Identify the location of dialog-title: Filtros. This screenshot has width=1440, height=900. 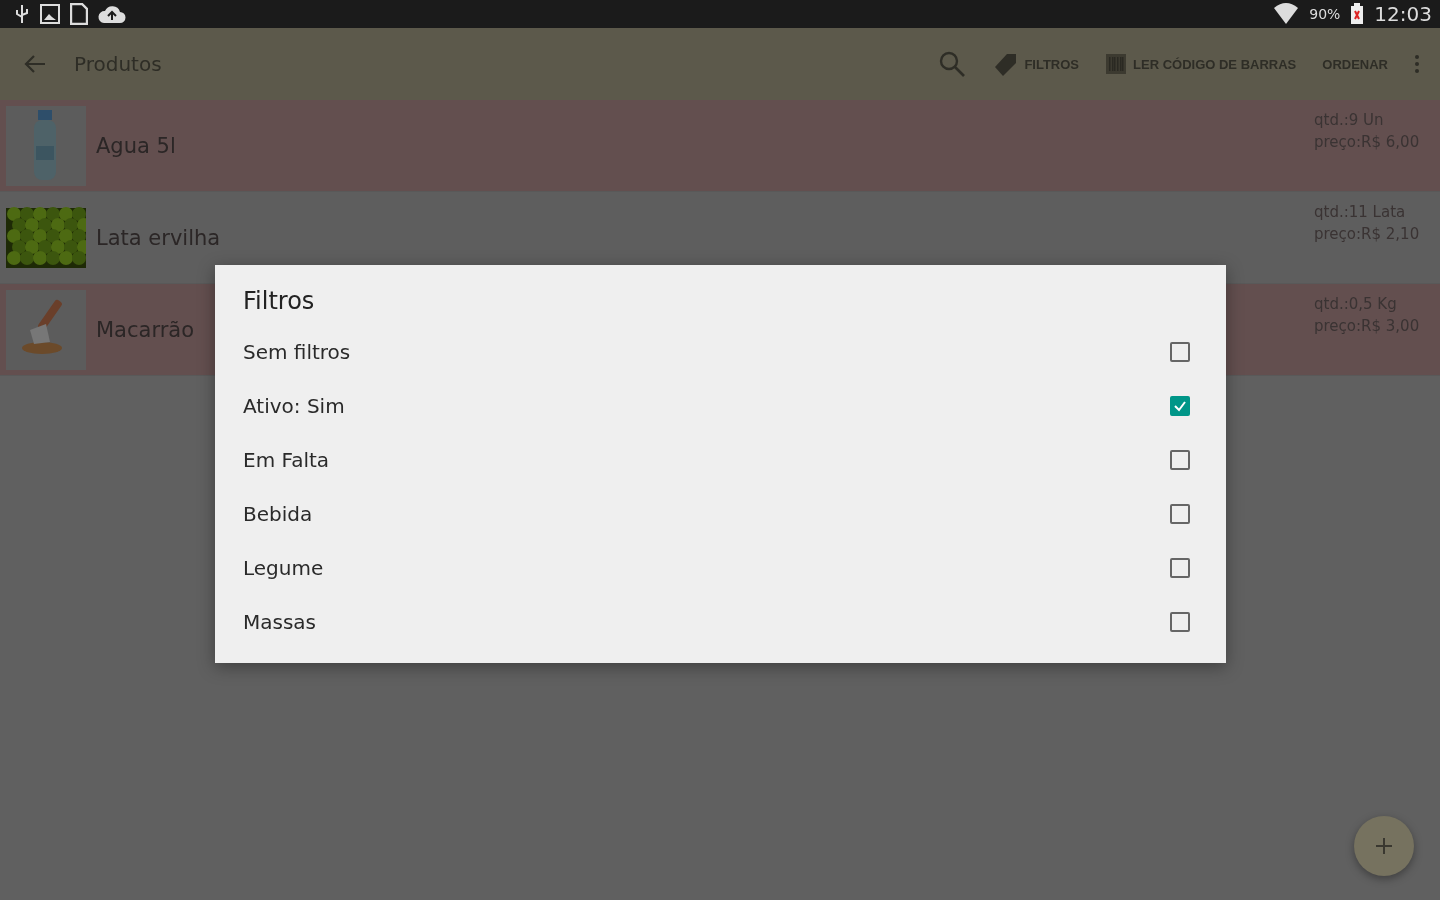
(279, 302).